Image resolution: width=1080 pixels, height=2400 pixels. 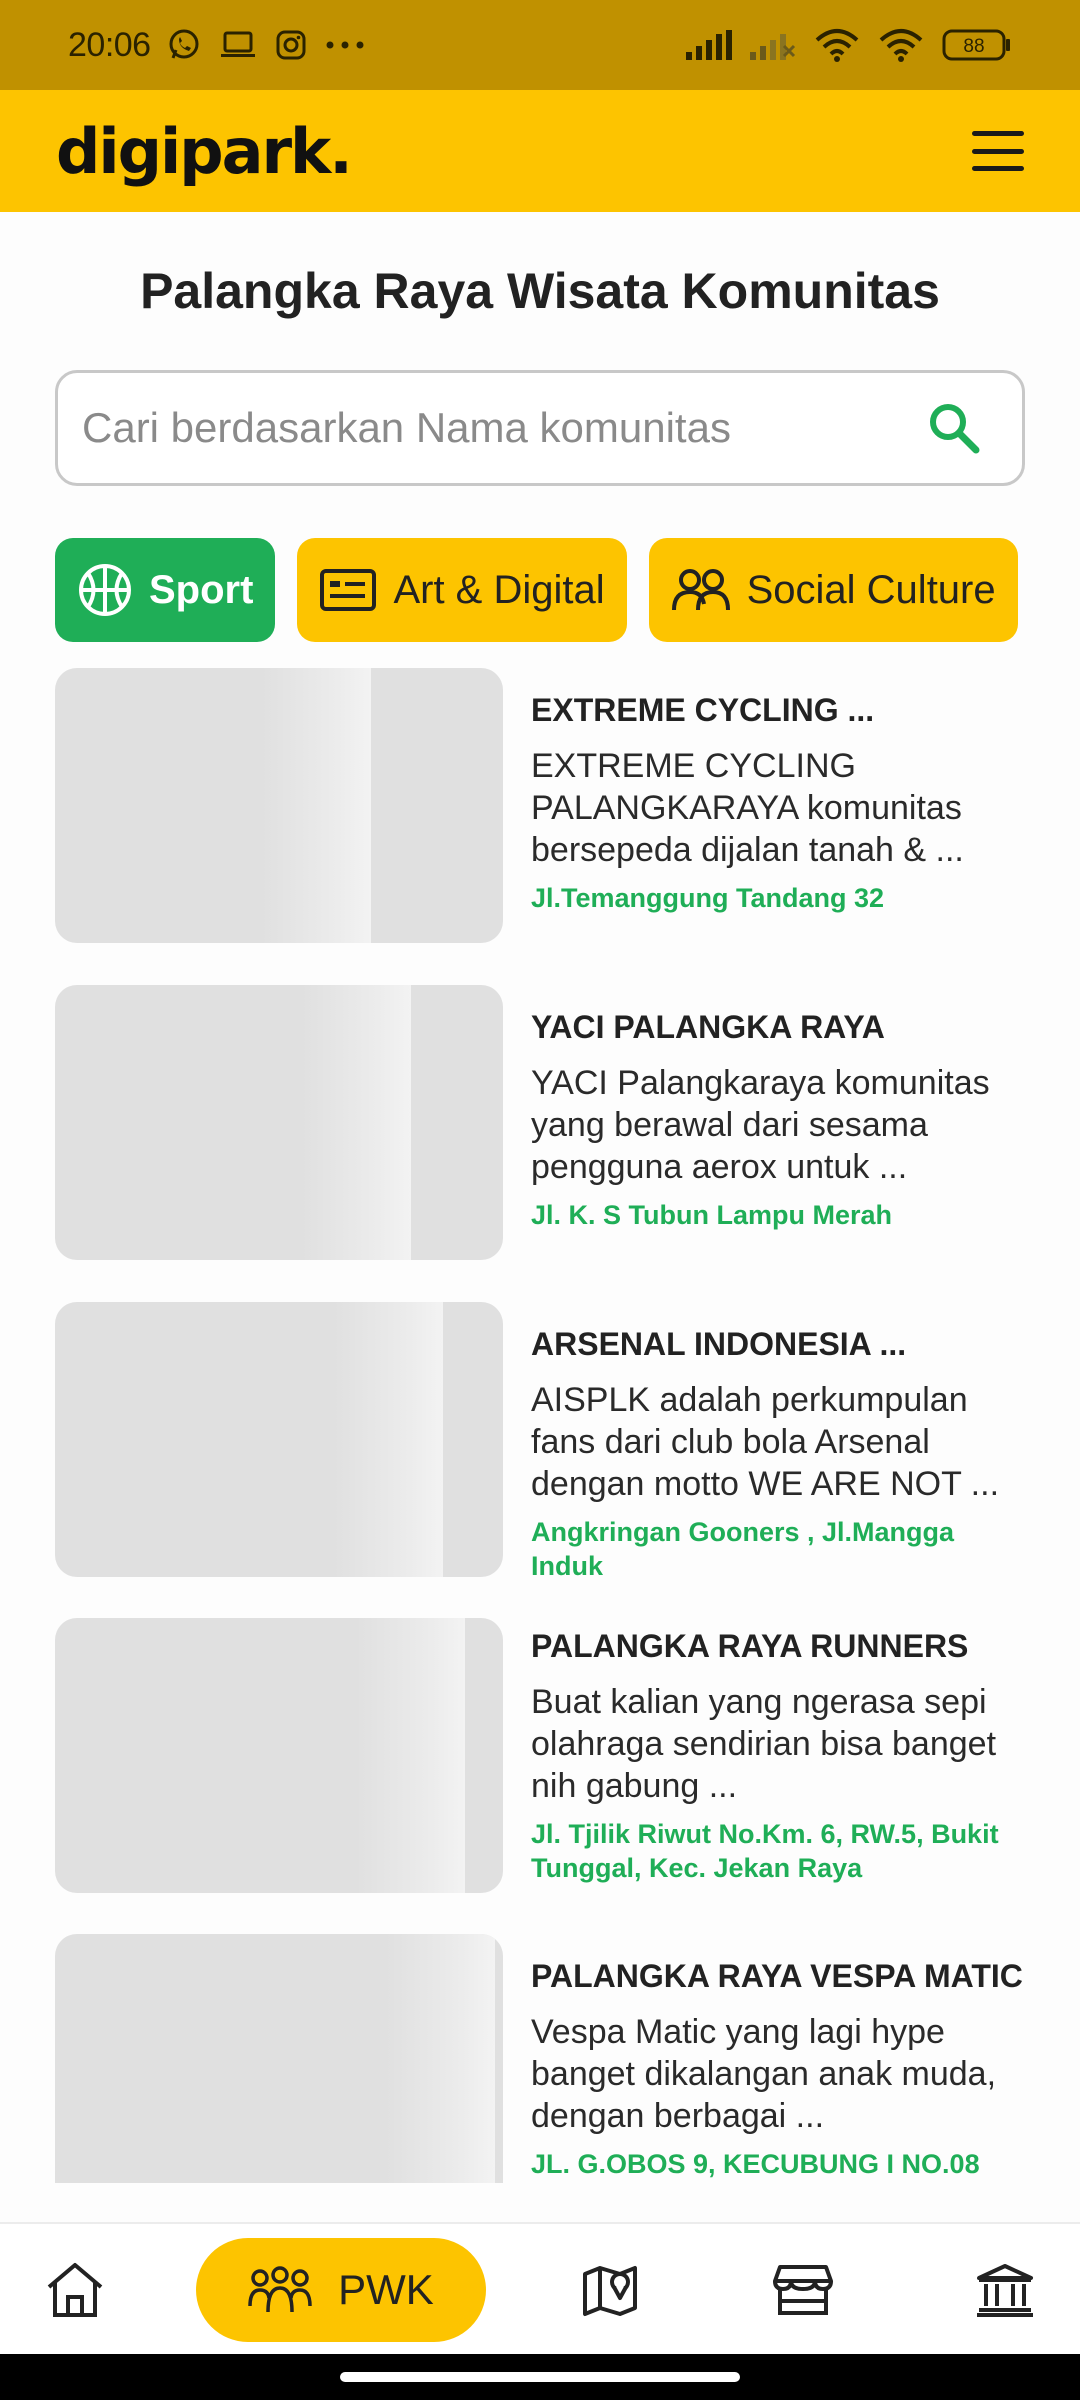 I want to click on search-box, so click(x=540, y=428).